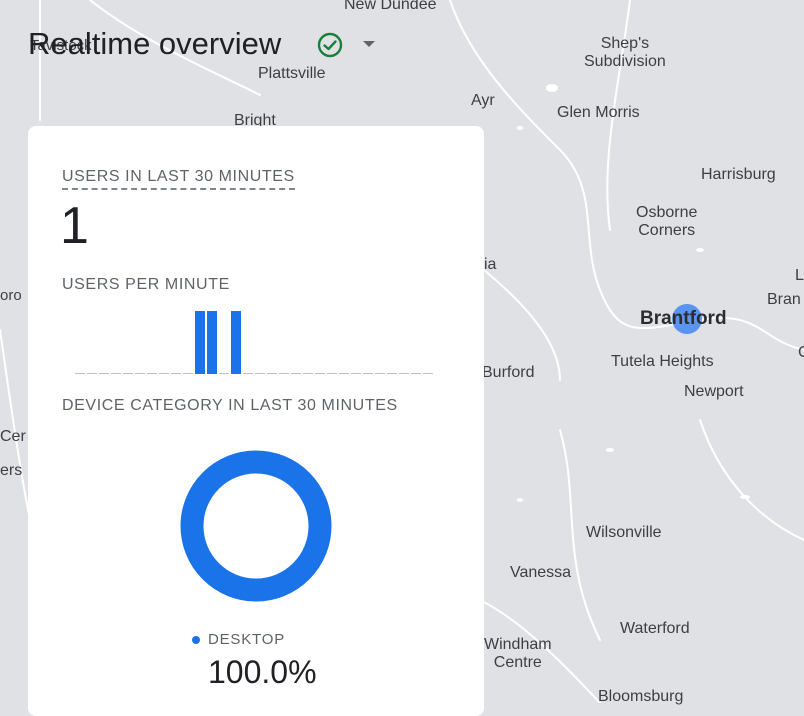 This screenshot has height=716, width=804. Describe the element at coordinates (11, 470) in the screenshot. I see `map-label-ers: ers` at that location.